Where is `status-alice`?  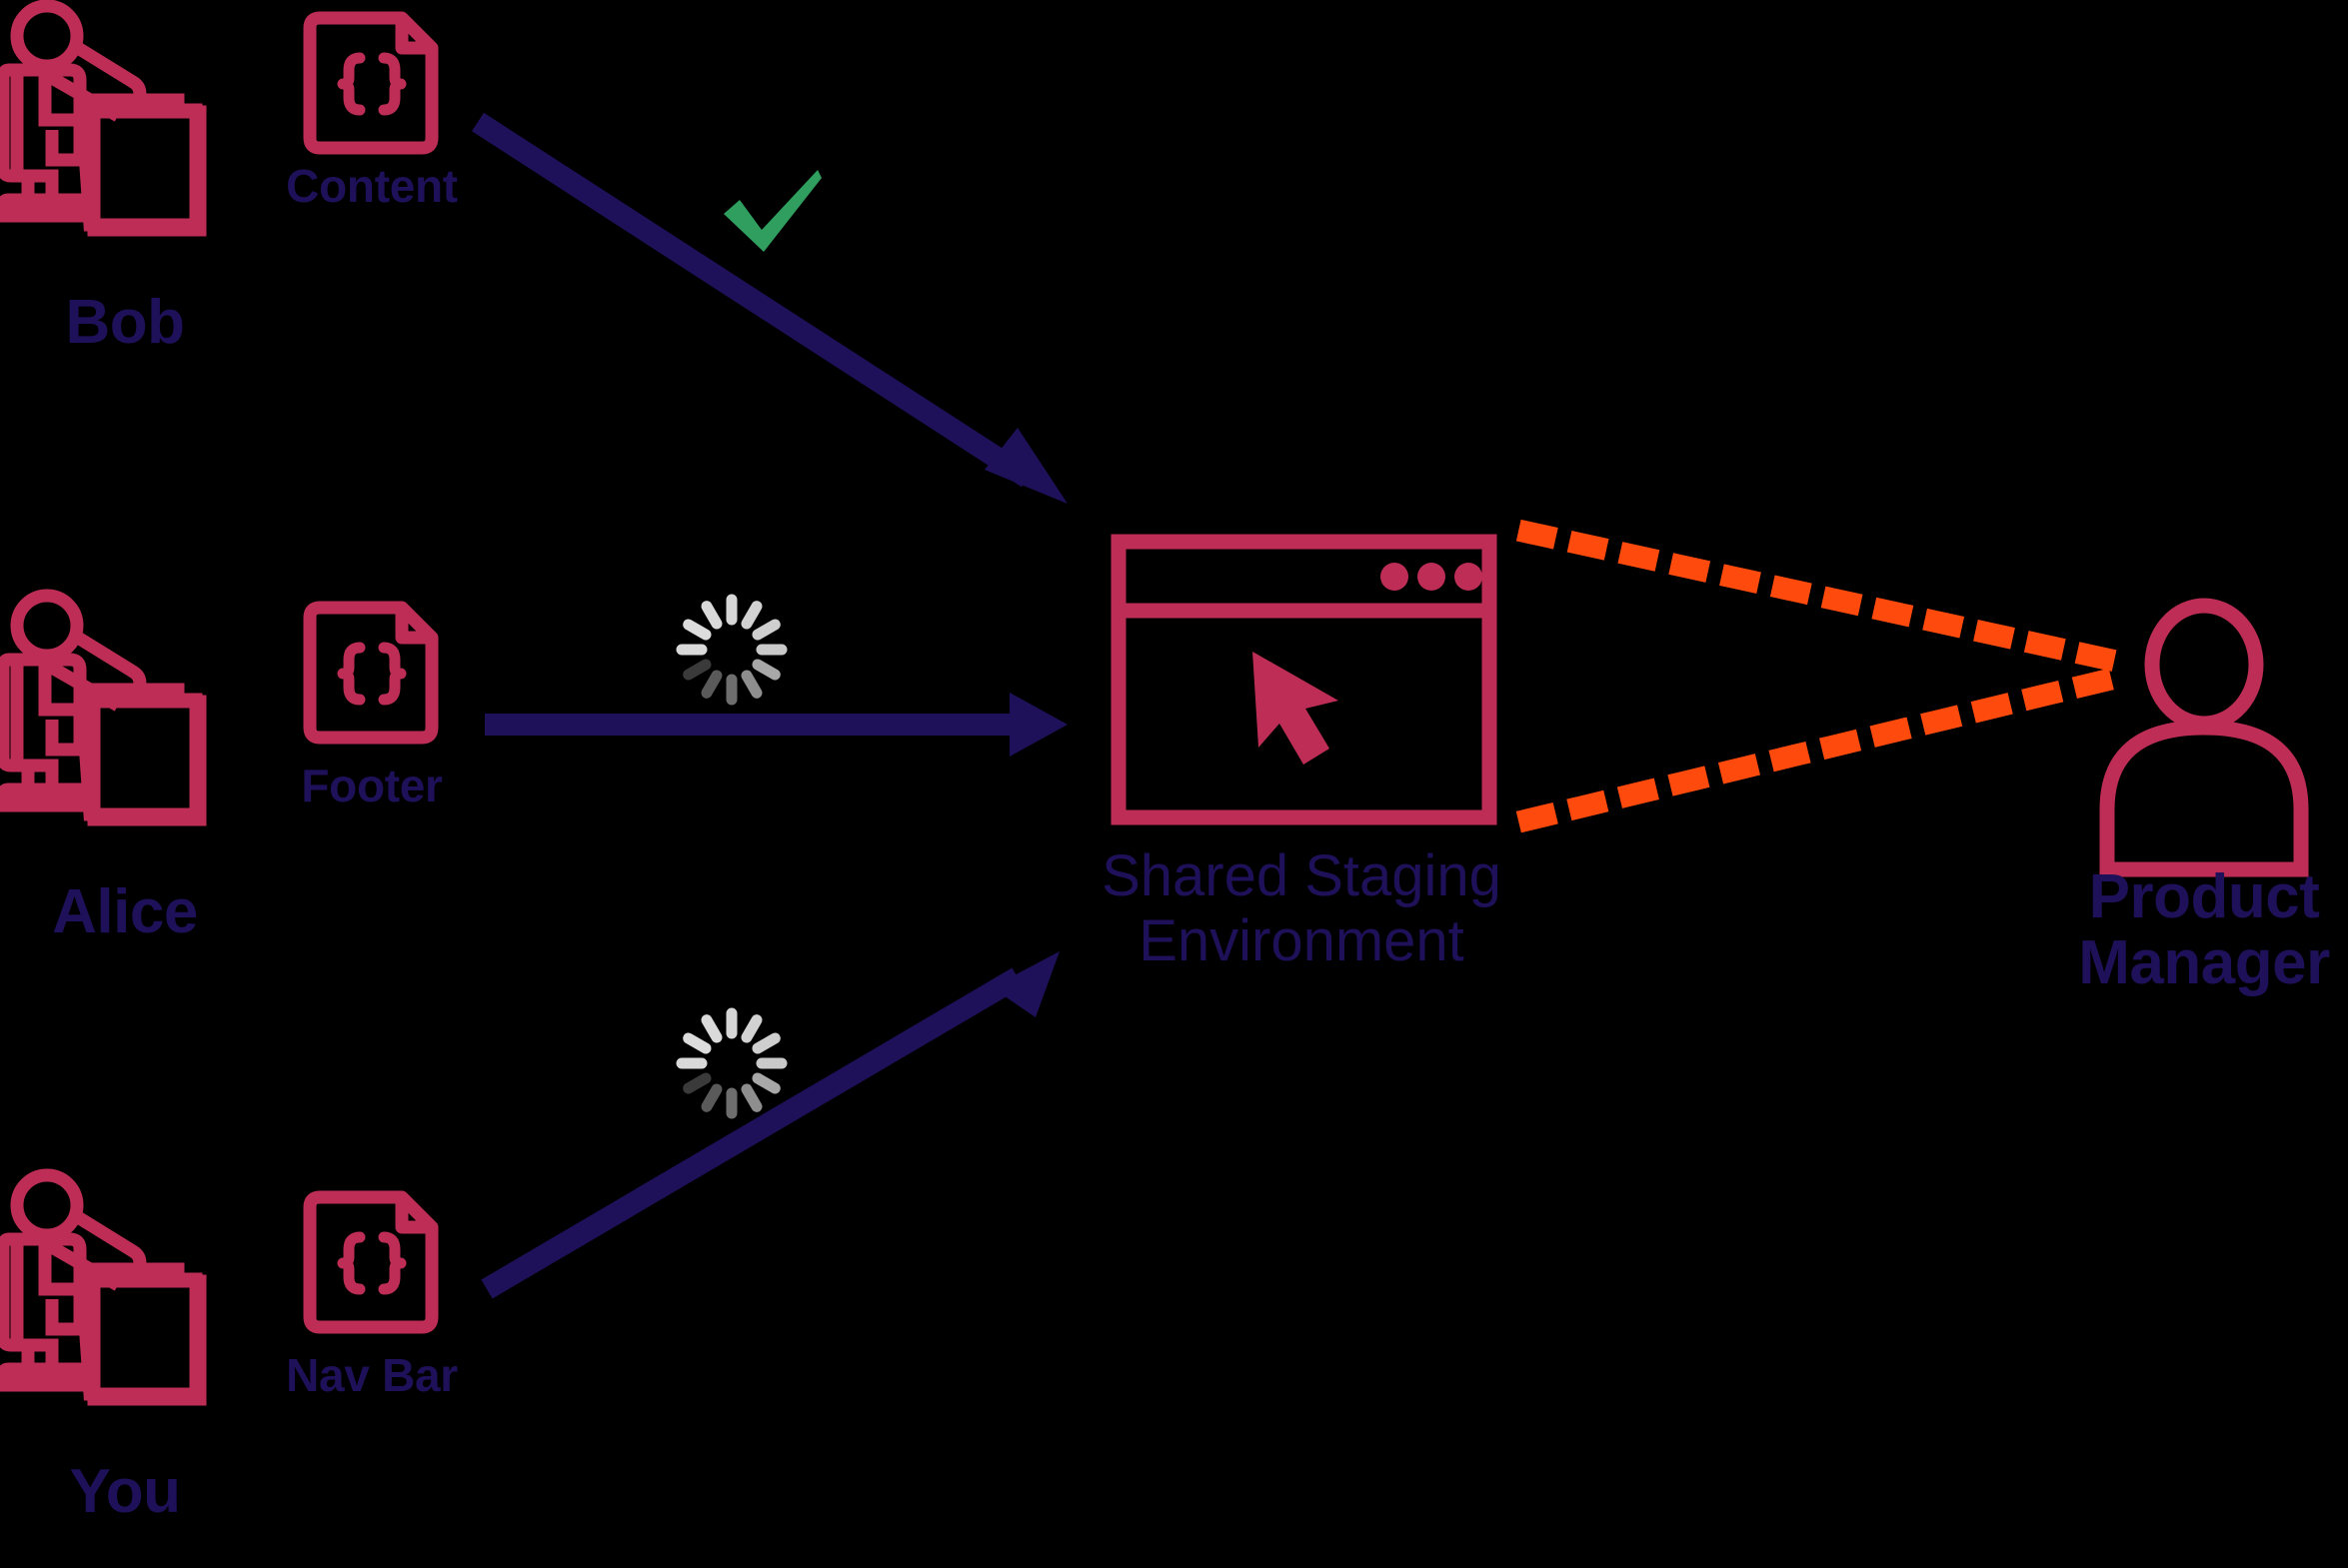 status-alice is located at coordinates (732, 650).